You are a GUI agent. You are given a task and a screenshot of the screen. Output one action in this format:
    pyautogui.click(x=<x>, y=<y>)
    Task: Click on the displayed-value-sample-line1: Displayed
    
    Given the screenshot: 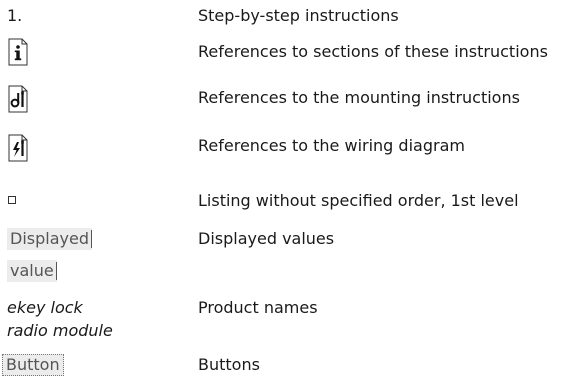 What is the action you would take?
    pyautogui.click(x=49, y=239)
    